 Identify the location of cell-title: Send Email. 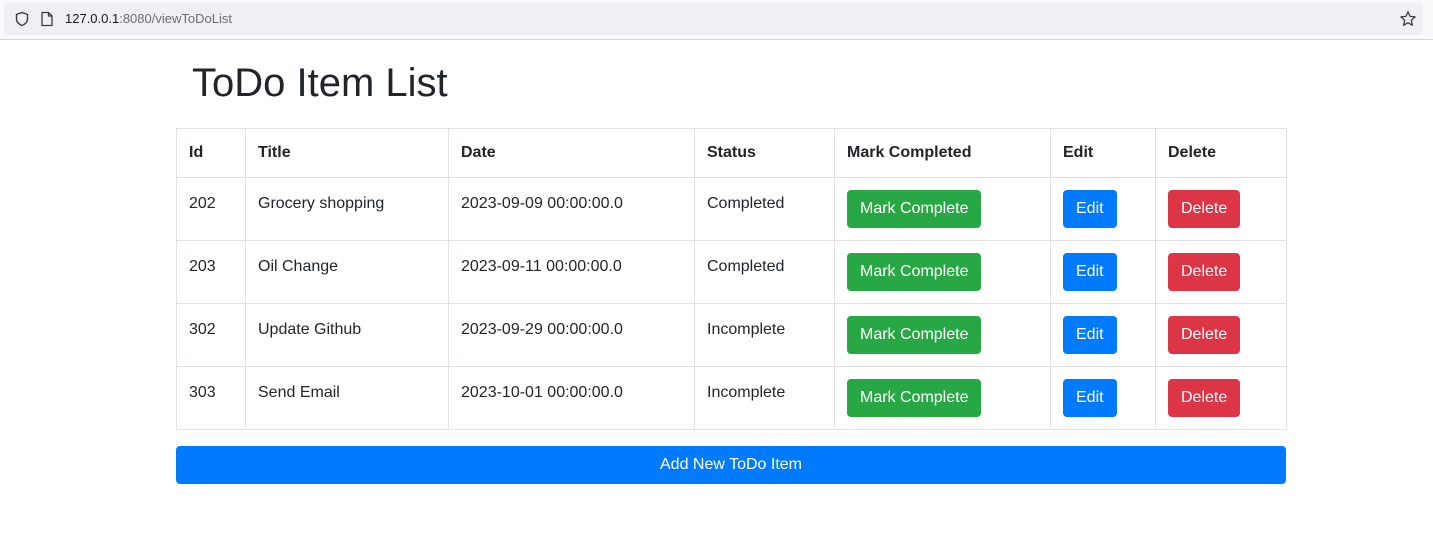
(347, 398).